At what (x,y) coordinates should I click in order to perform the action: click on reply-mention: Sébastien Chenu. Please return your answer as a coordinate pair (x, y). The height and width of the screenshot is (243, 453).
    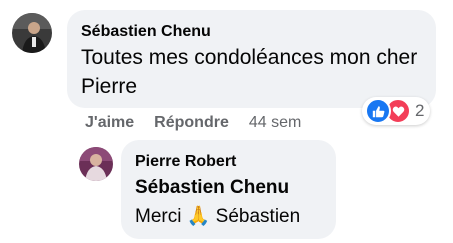
    Looking at the image, I should click on (228, 187).